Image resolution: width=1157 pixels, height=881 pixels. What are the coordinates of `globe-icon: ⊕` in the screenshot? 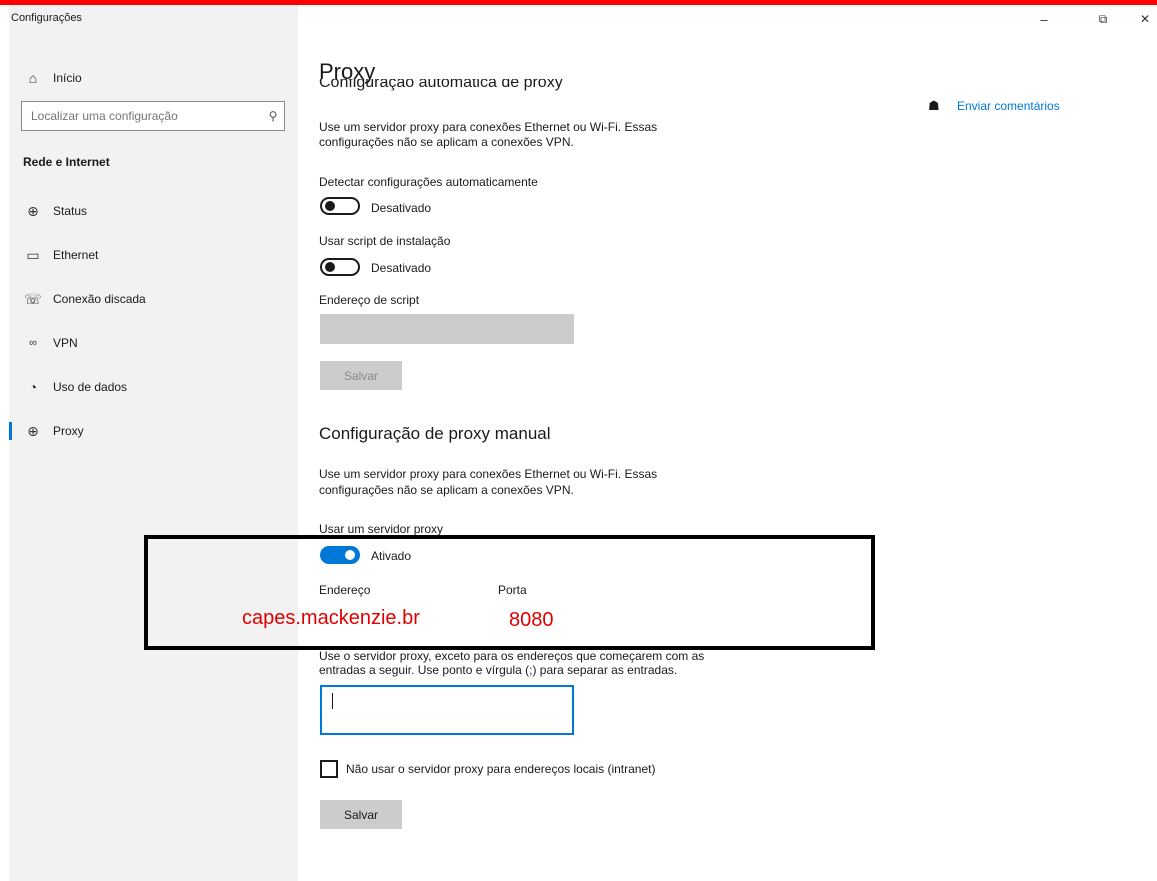 It's located at (33, 430).